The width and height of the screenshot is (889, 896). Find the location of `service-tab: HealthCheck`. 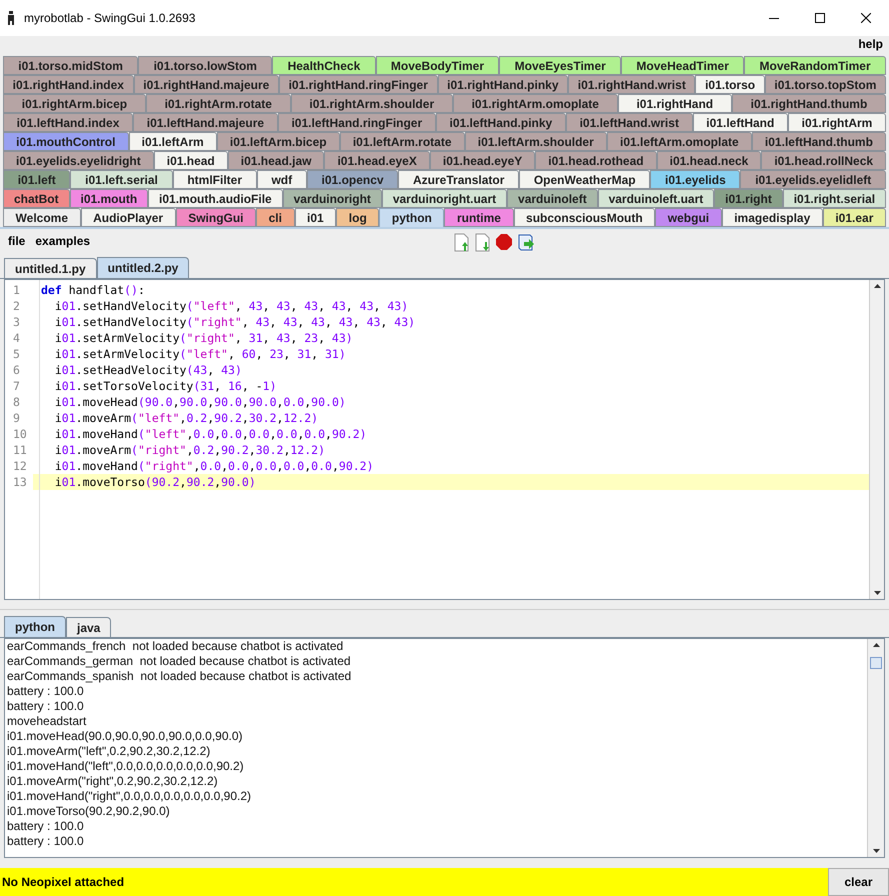

service-tab: HealthCheck is located at coordinates (324, 65).